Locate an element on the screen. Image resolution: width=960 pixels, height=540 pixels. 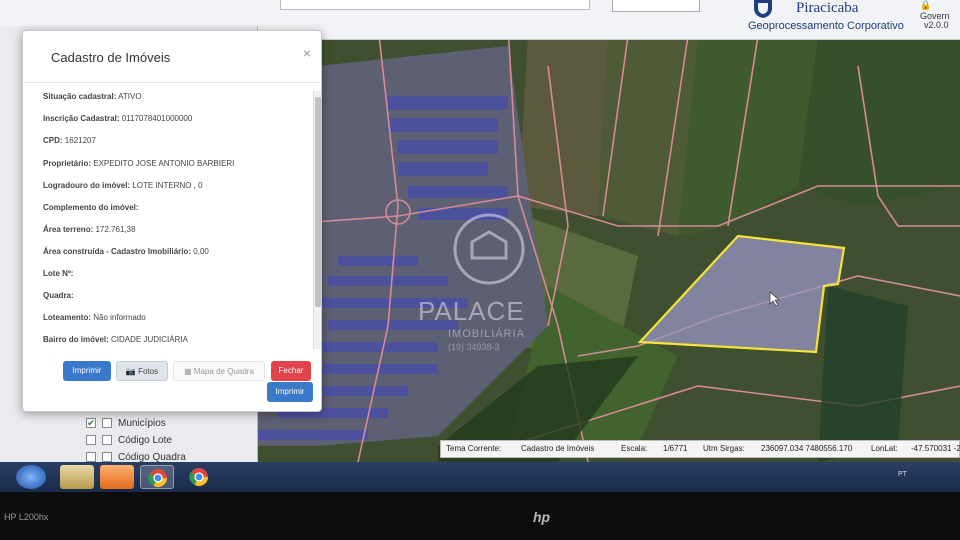
utm-label: Utm Sirgas: is located at coordinates (724, 448).